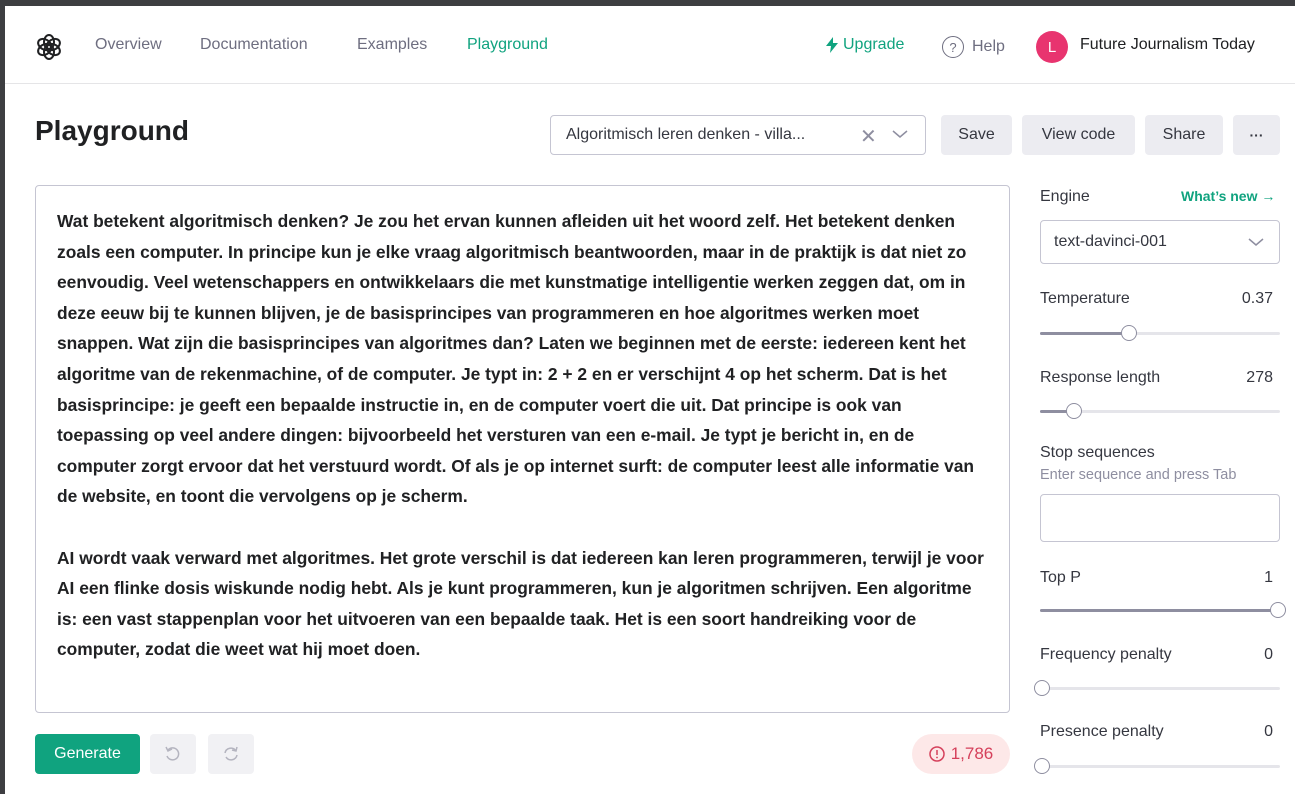 This screenshot has height=794, width=1295. Describe the element at coordinates (392, 45) in the screenshot. I see `nav-link-examples: Examples` at that location.